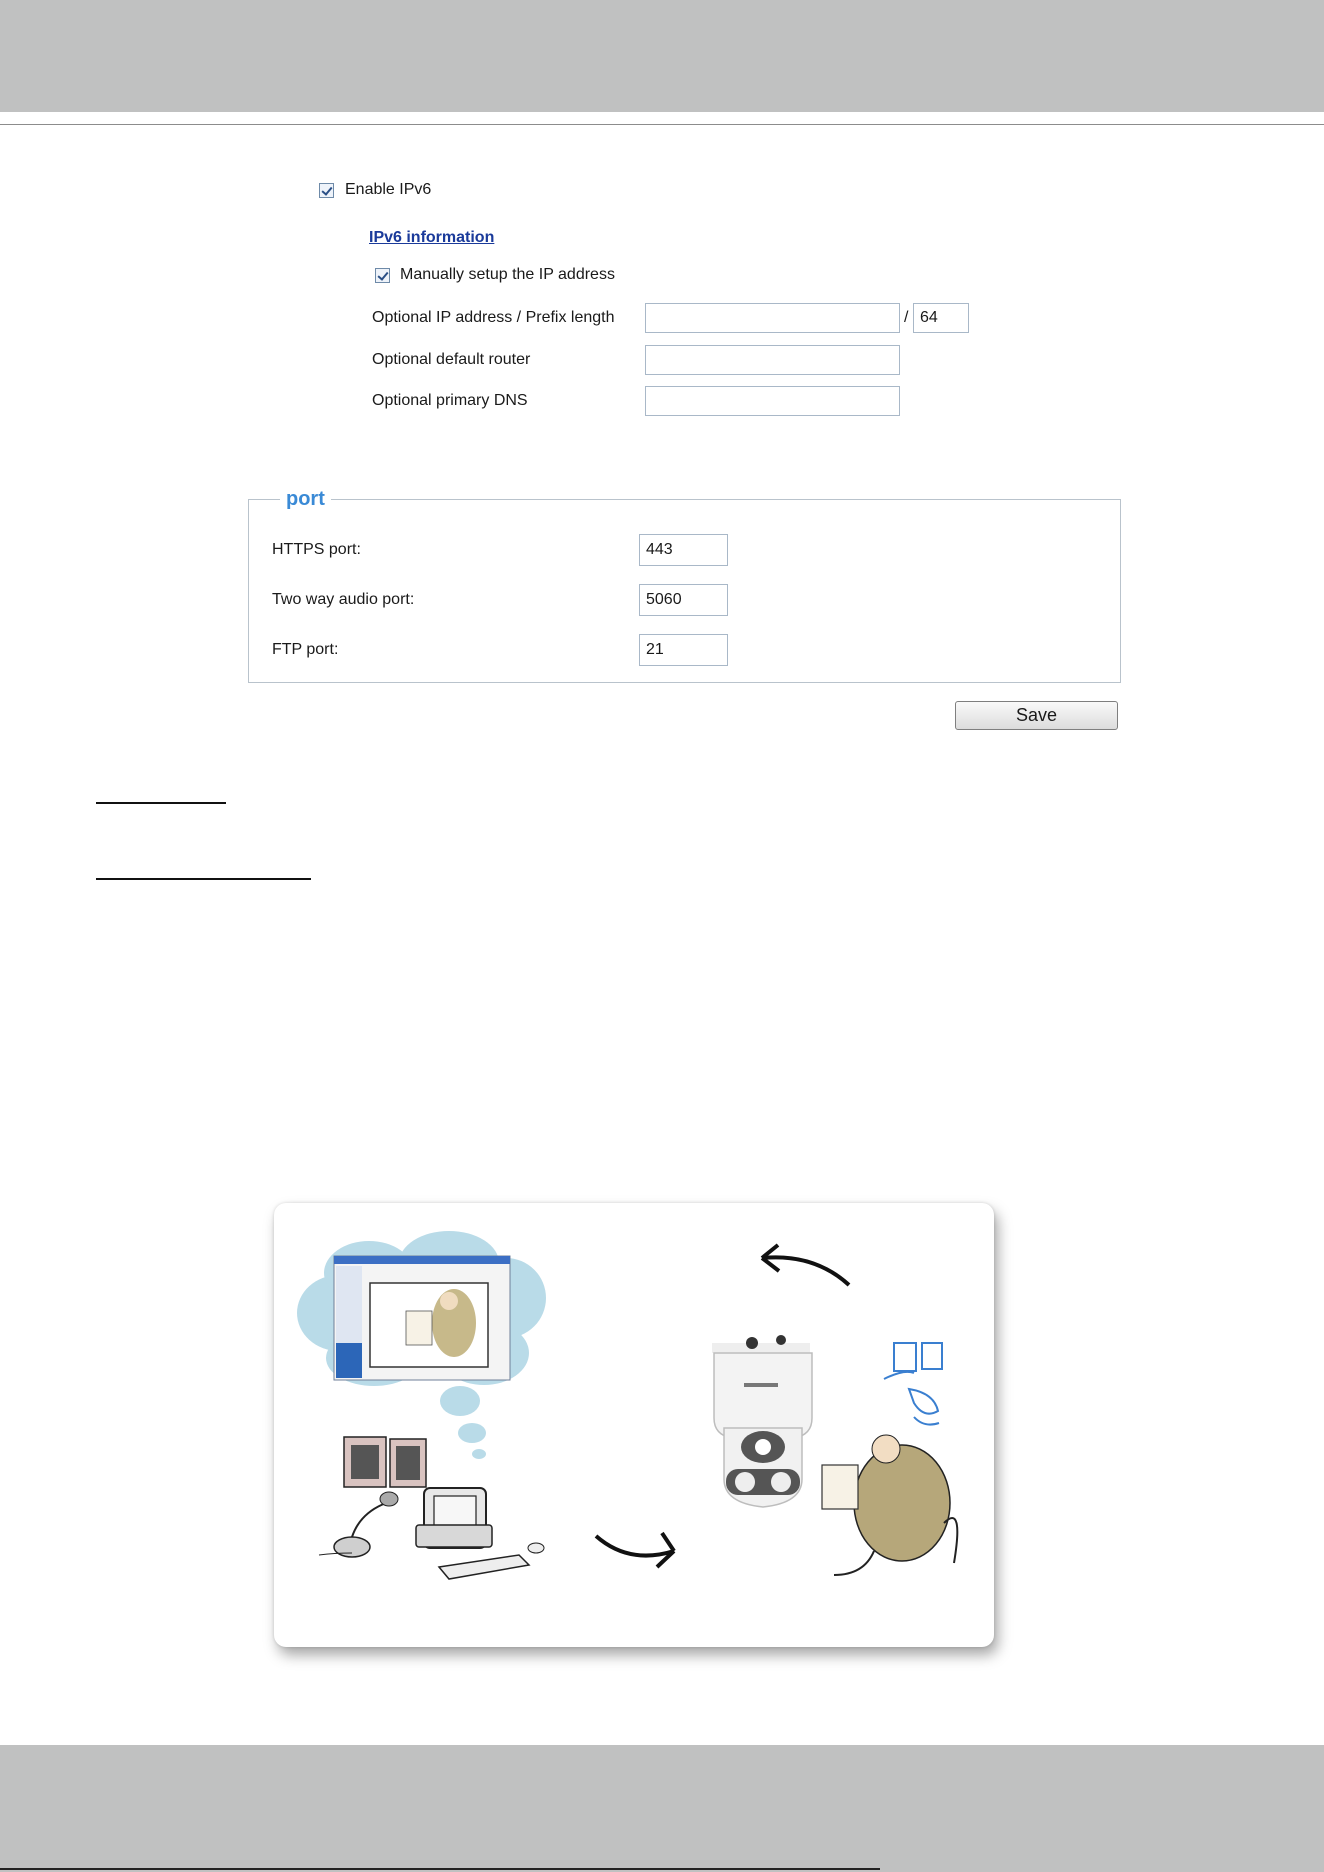  What do you see at coordinates (440, 1869) in the screenshot?
I see `footer-rule` at bounding box center [440, 1869].